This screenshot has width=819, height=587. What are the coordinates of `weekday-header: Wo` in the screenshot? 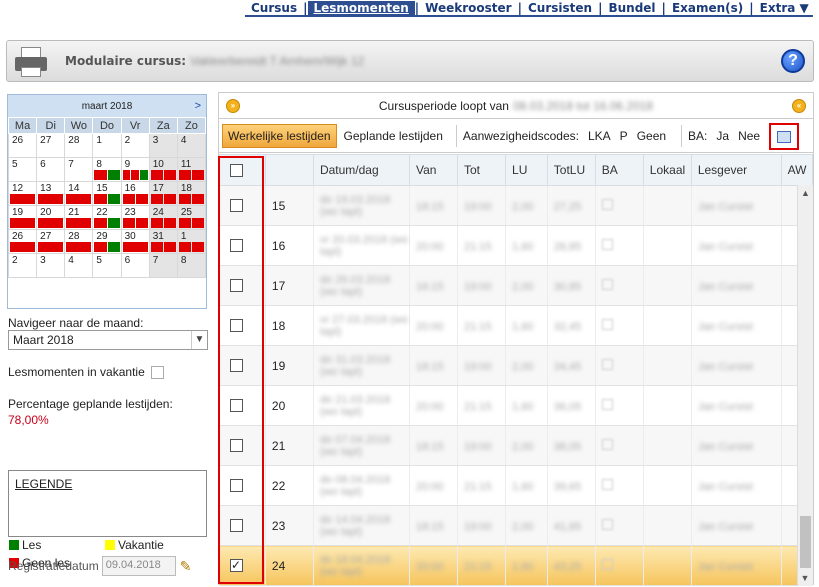 It's located at (79, 125).